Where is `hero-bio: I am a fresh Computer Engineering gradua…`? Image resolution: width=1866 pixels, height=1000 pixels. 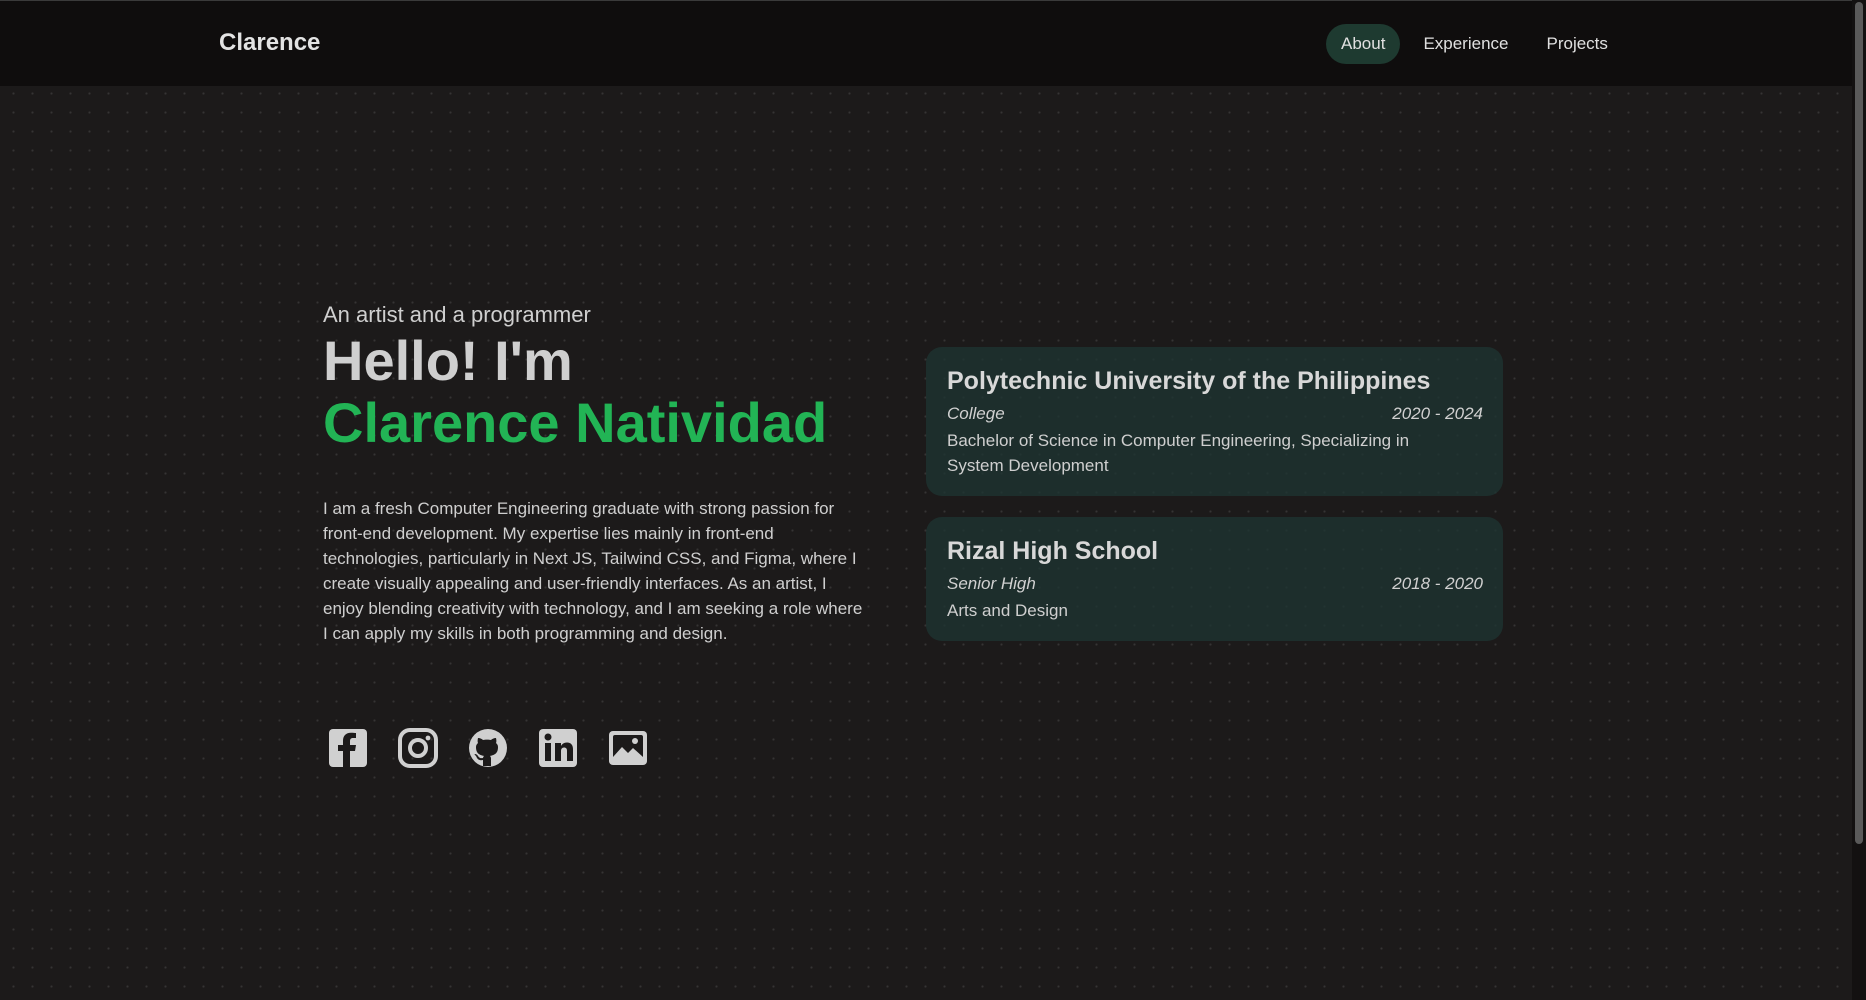 hero-bio: I am a fresh Computer Engineering gradua… is located at coordinates (593, 571).